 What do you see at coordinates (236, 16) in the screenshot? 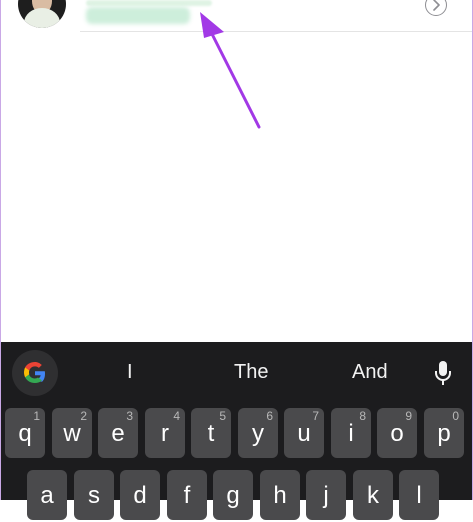
I see `contact-row` at bounding box center [236, 16].